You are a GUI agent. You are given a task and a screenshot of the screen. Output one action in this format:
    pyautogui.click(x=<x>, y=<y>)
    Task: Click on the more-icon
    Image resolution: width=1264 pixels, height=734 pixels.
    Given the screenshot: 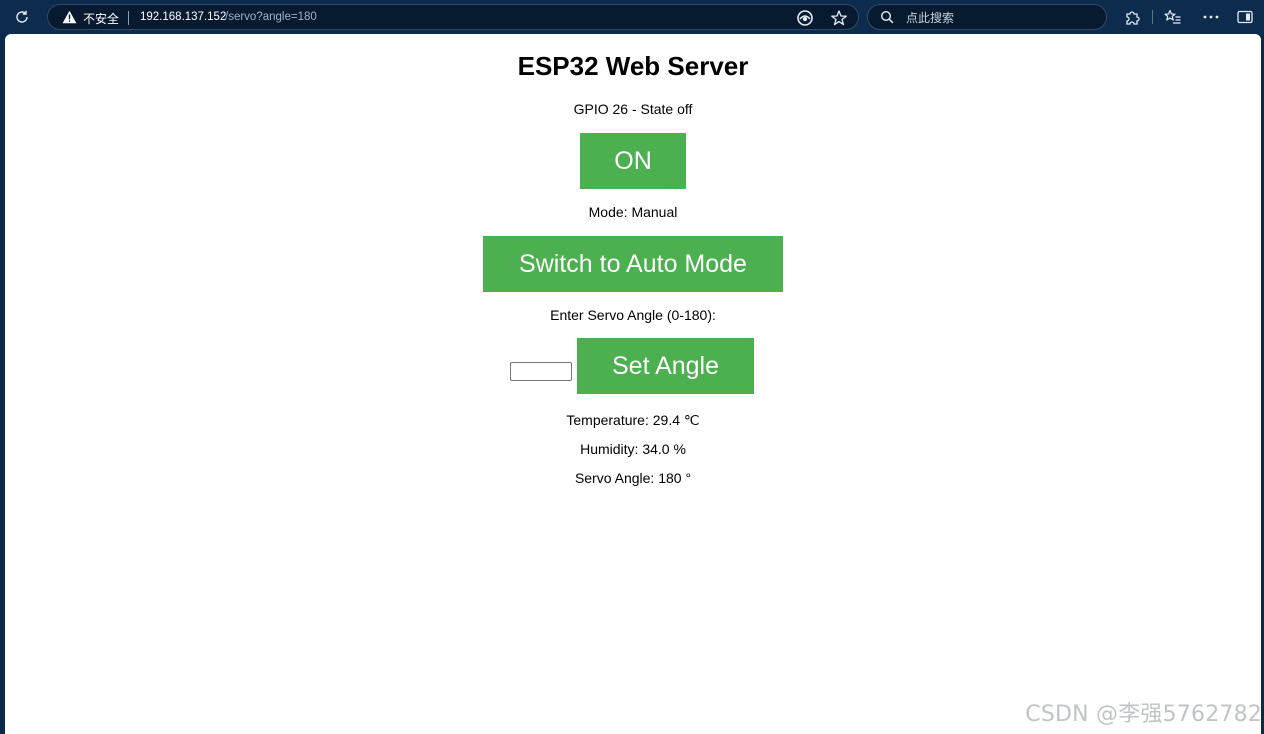 What is the action you would take?
    pyautogui.click(x=1211, y=17)
    